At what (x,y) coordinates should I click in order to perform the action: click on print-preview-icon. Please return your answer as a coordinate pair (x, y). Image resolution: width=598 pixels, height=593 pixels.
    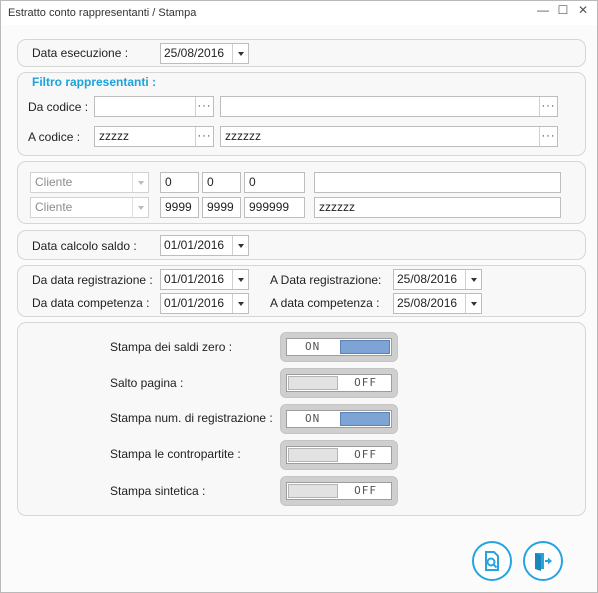
    Looking at the image, I should click on (492, 561).